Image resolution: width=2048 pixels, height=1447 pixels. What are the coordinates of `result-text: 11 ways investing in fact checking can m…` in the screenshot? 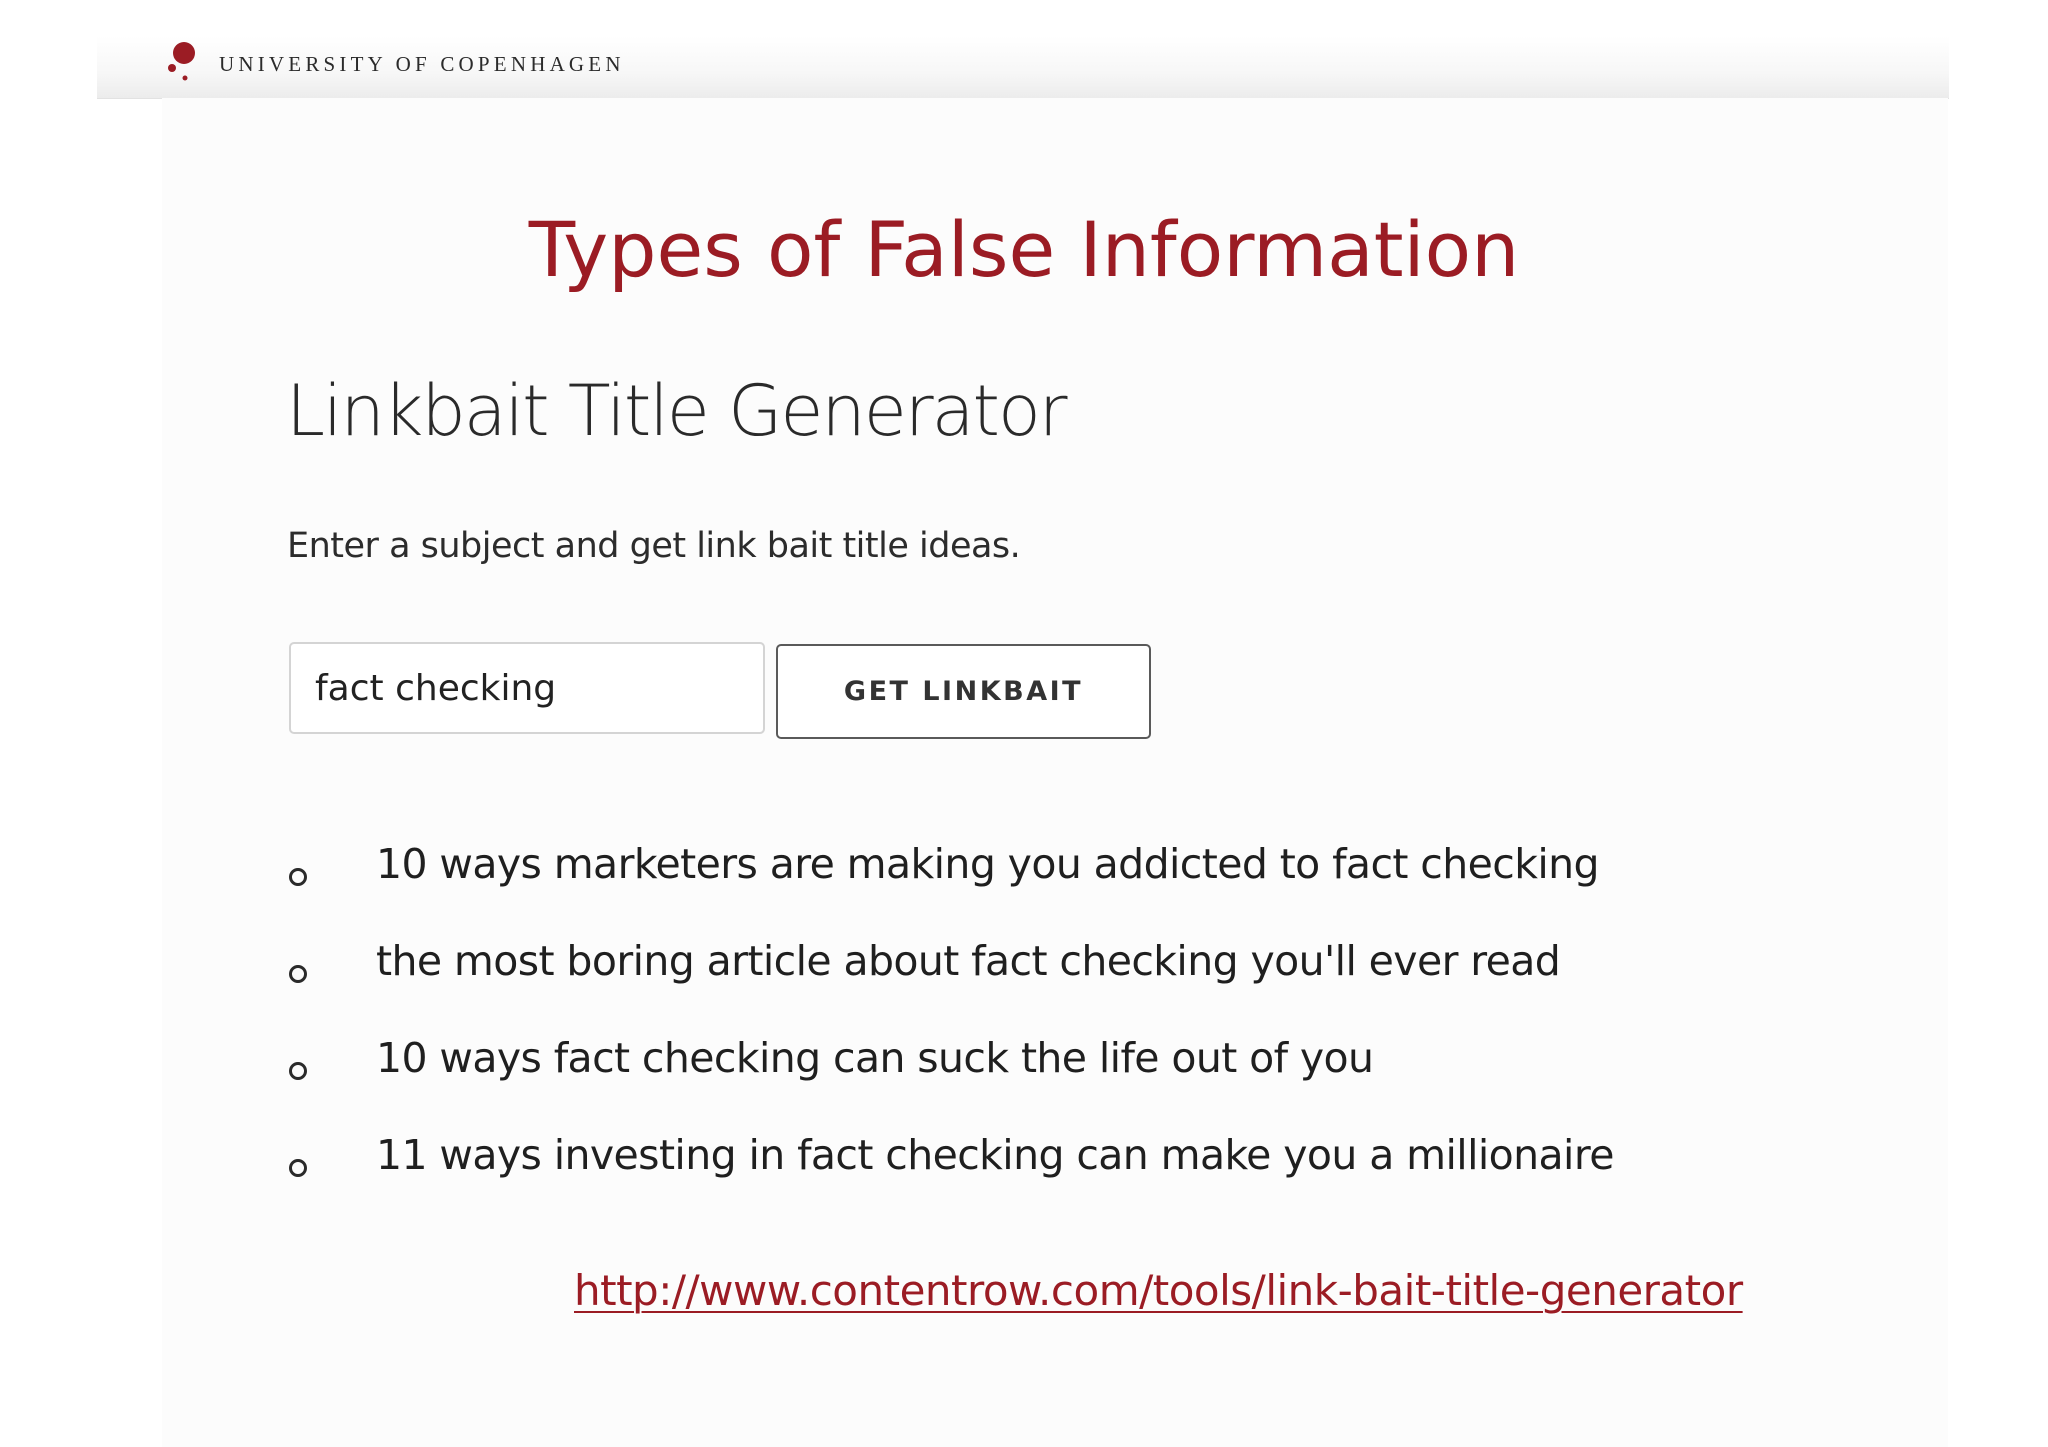 It's located at (995, 1155).